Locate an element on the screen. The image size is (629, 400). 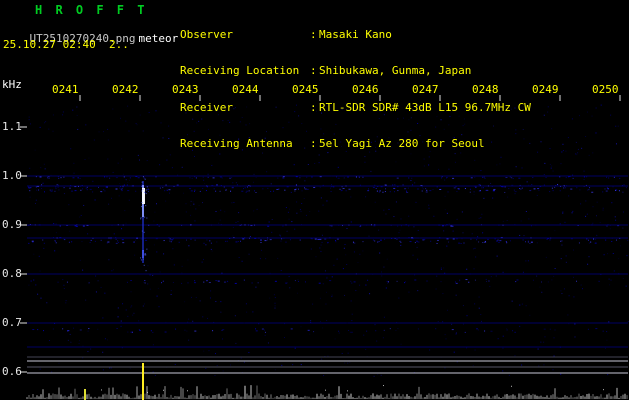
time-tick-label: 0245 is located at coordinates (305, 89).